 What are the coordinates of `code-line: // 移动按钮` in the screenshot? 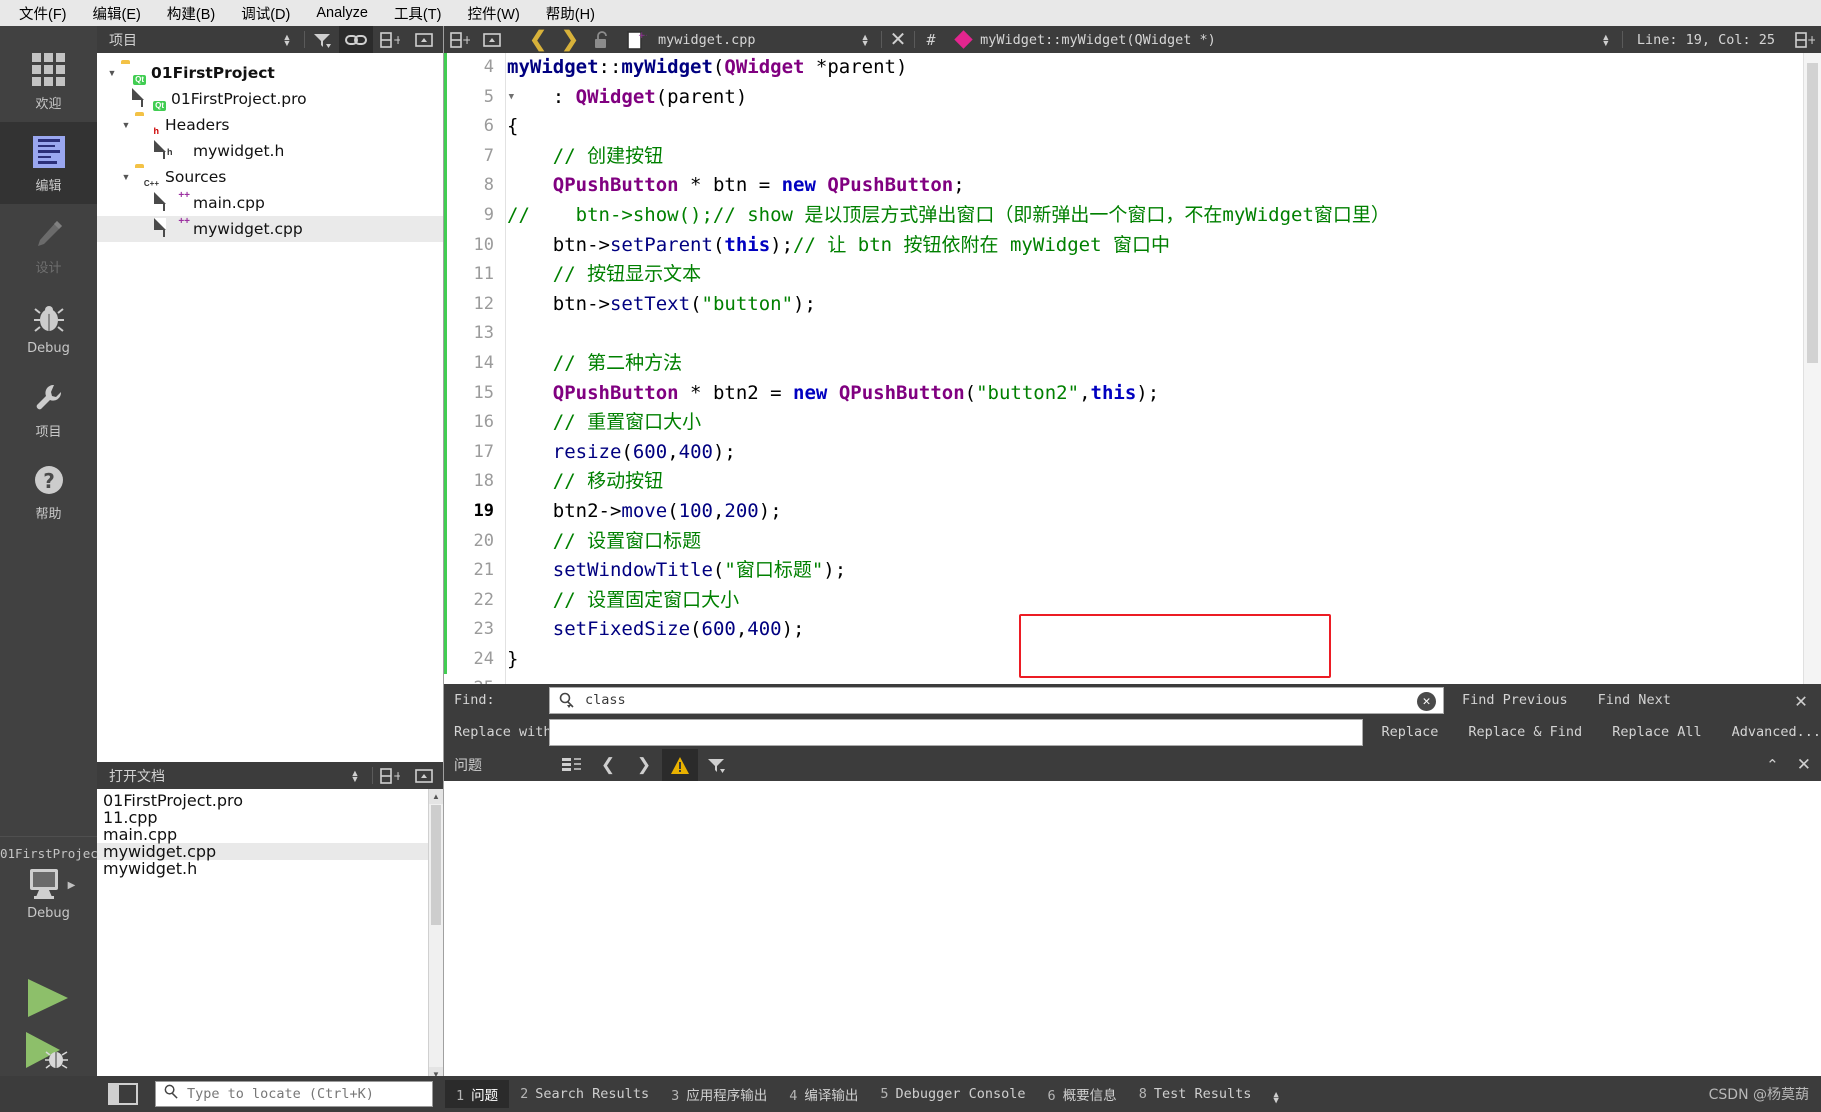 It's located at (1155, 482).